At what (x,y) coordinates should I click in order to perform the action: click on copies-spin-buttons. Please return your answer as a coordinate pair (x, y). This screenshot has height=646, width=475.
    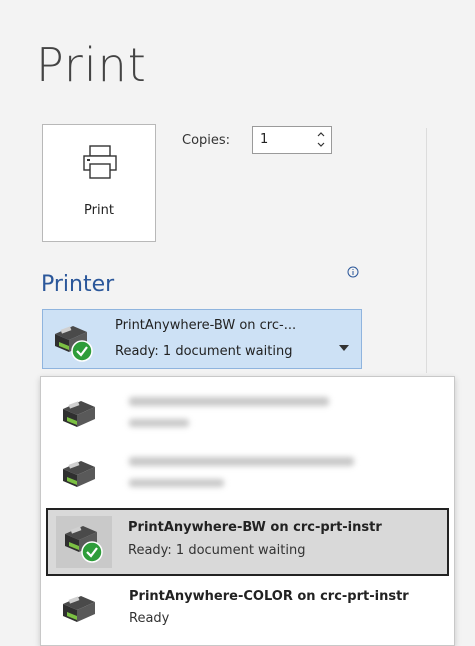
    Looking at the image, I should click on (321, 140).